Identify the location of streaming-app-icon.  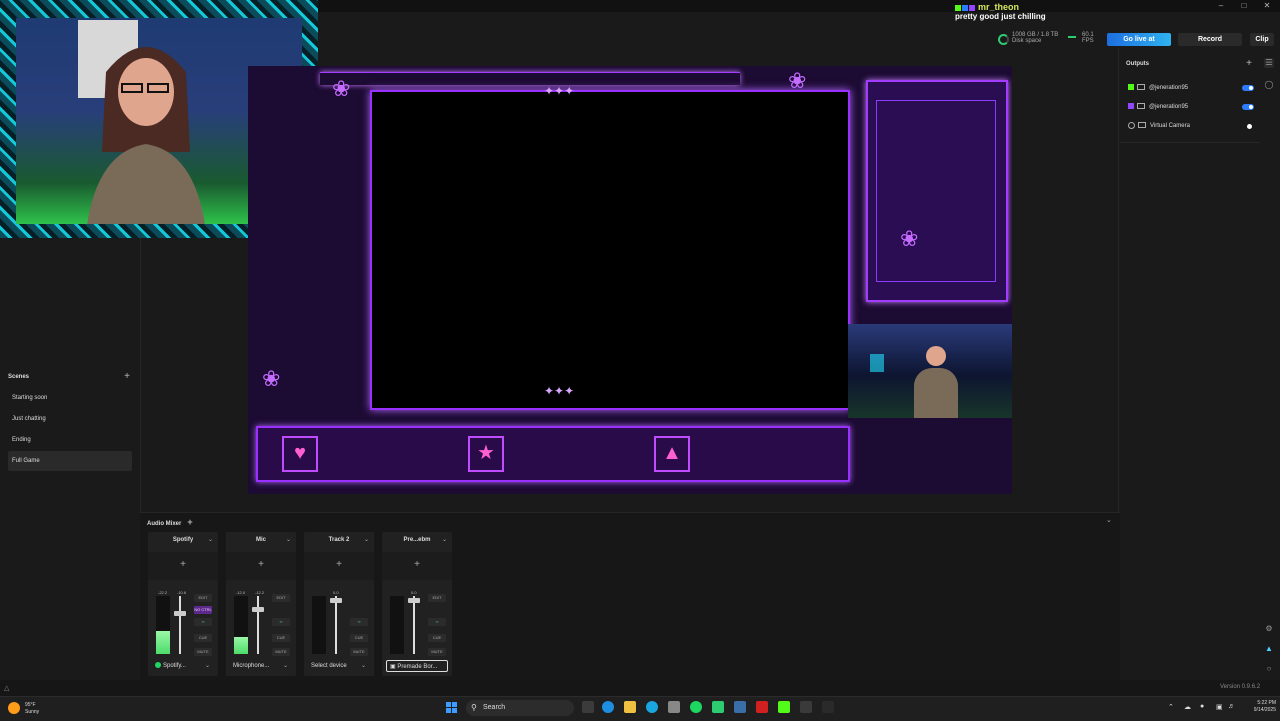
(740, 707).